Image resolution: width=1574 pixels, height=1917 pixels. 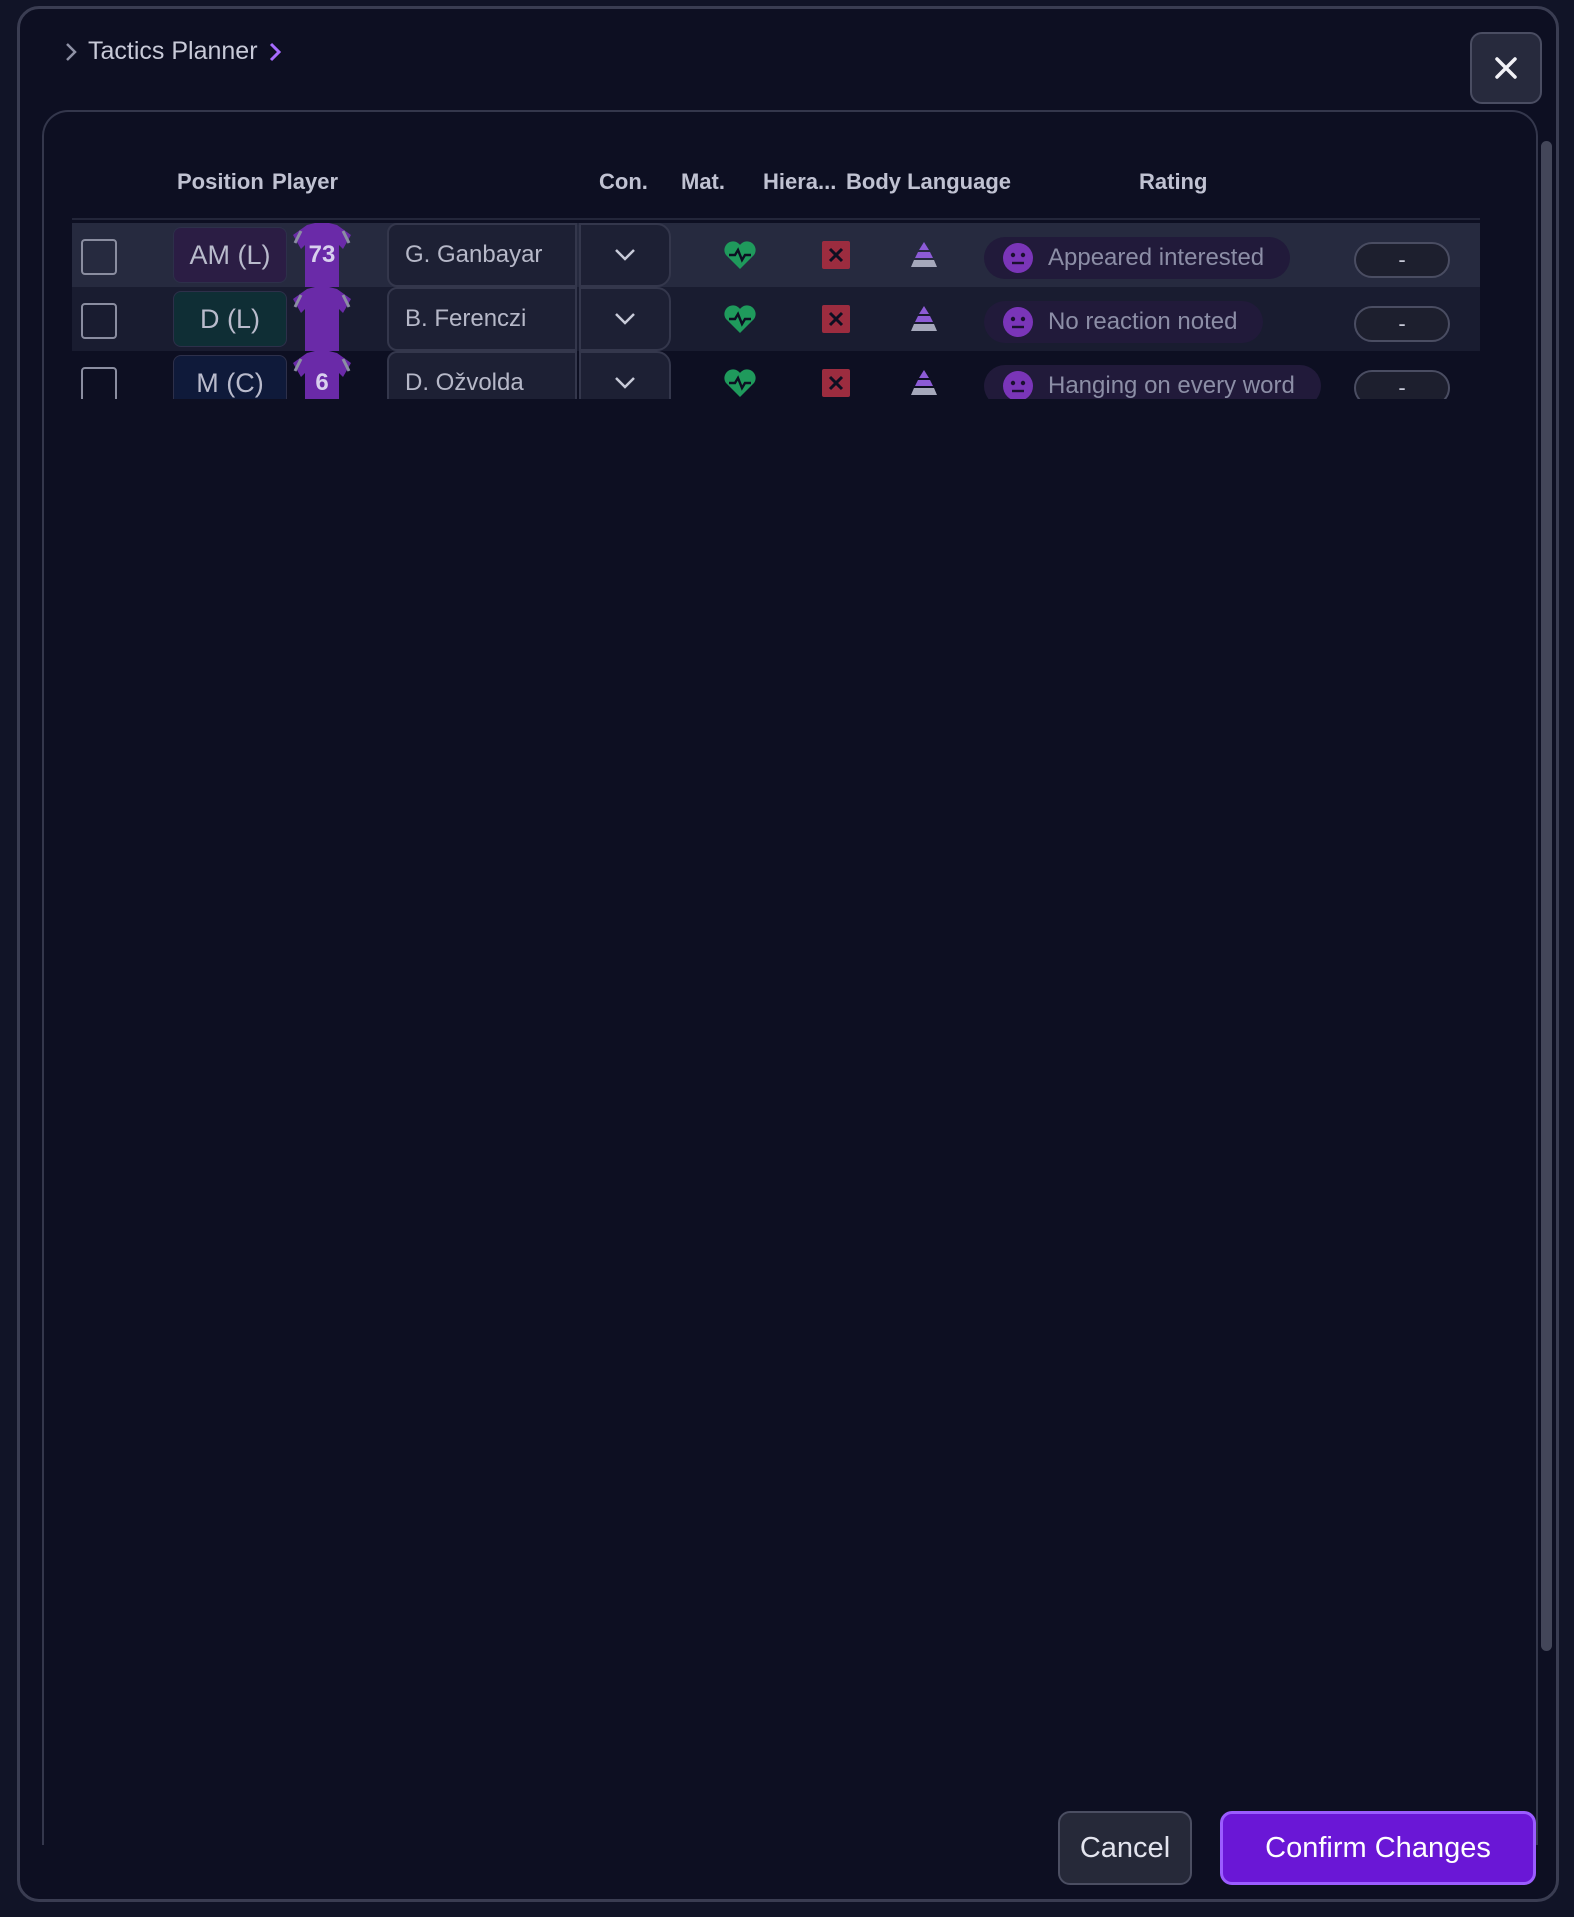 I want to click on close-button, so click(x=1506, y=68).